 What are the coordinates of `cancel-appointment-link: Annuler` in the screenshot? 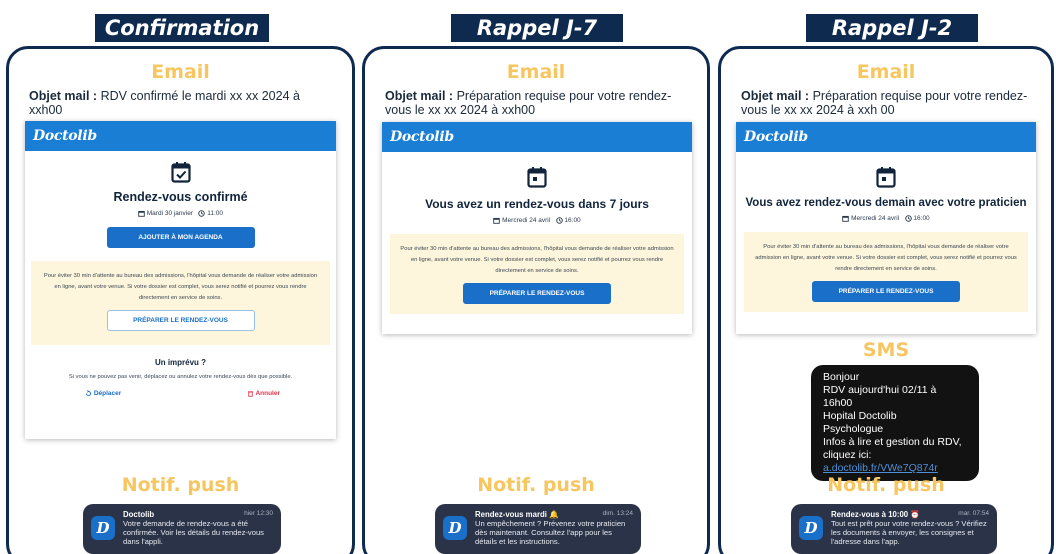 It's located at (263, 393).